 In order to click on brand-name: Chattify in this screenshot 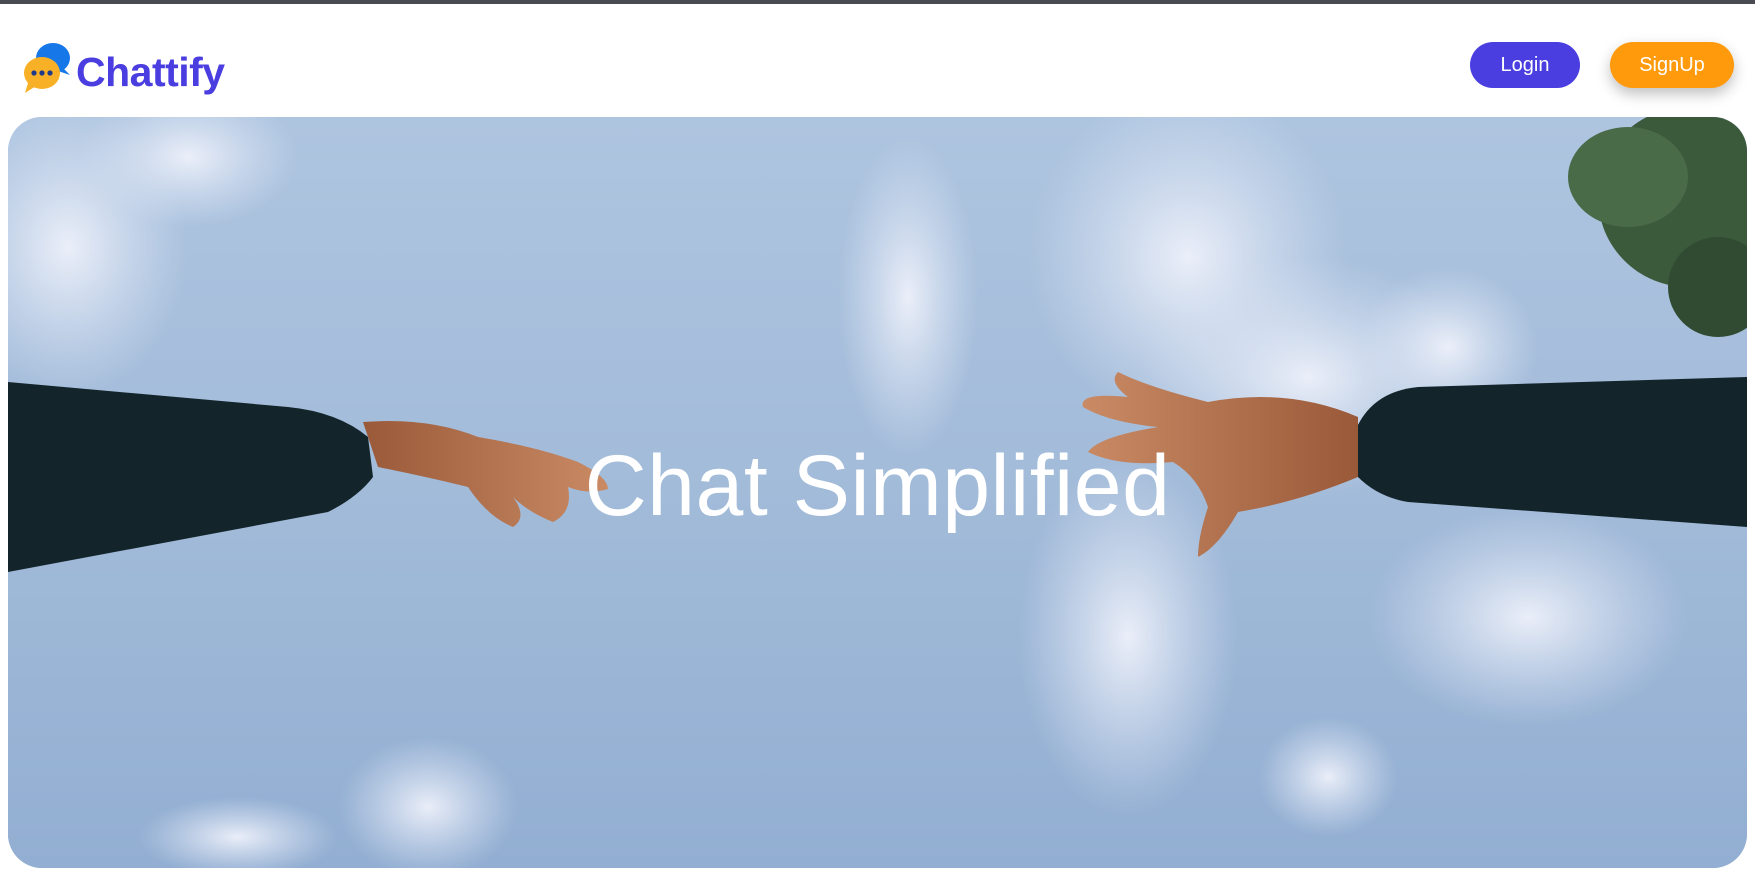, I will do `click(150, 71)`.